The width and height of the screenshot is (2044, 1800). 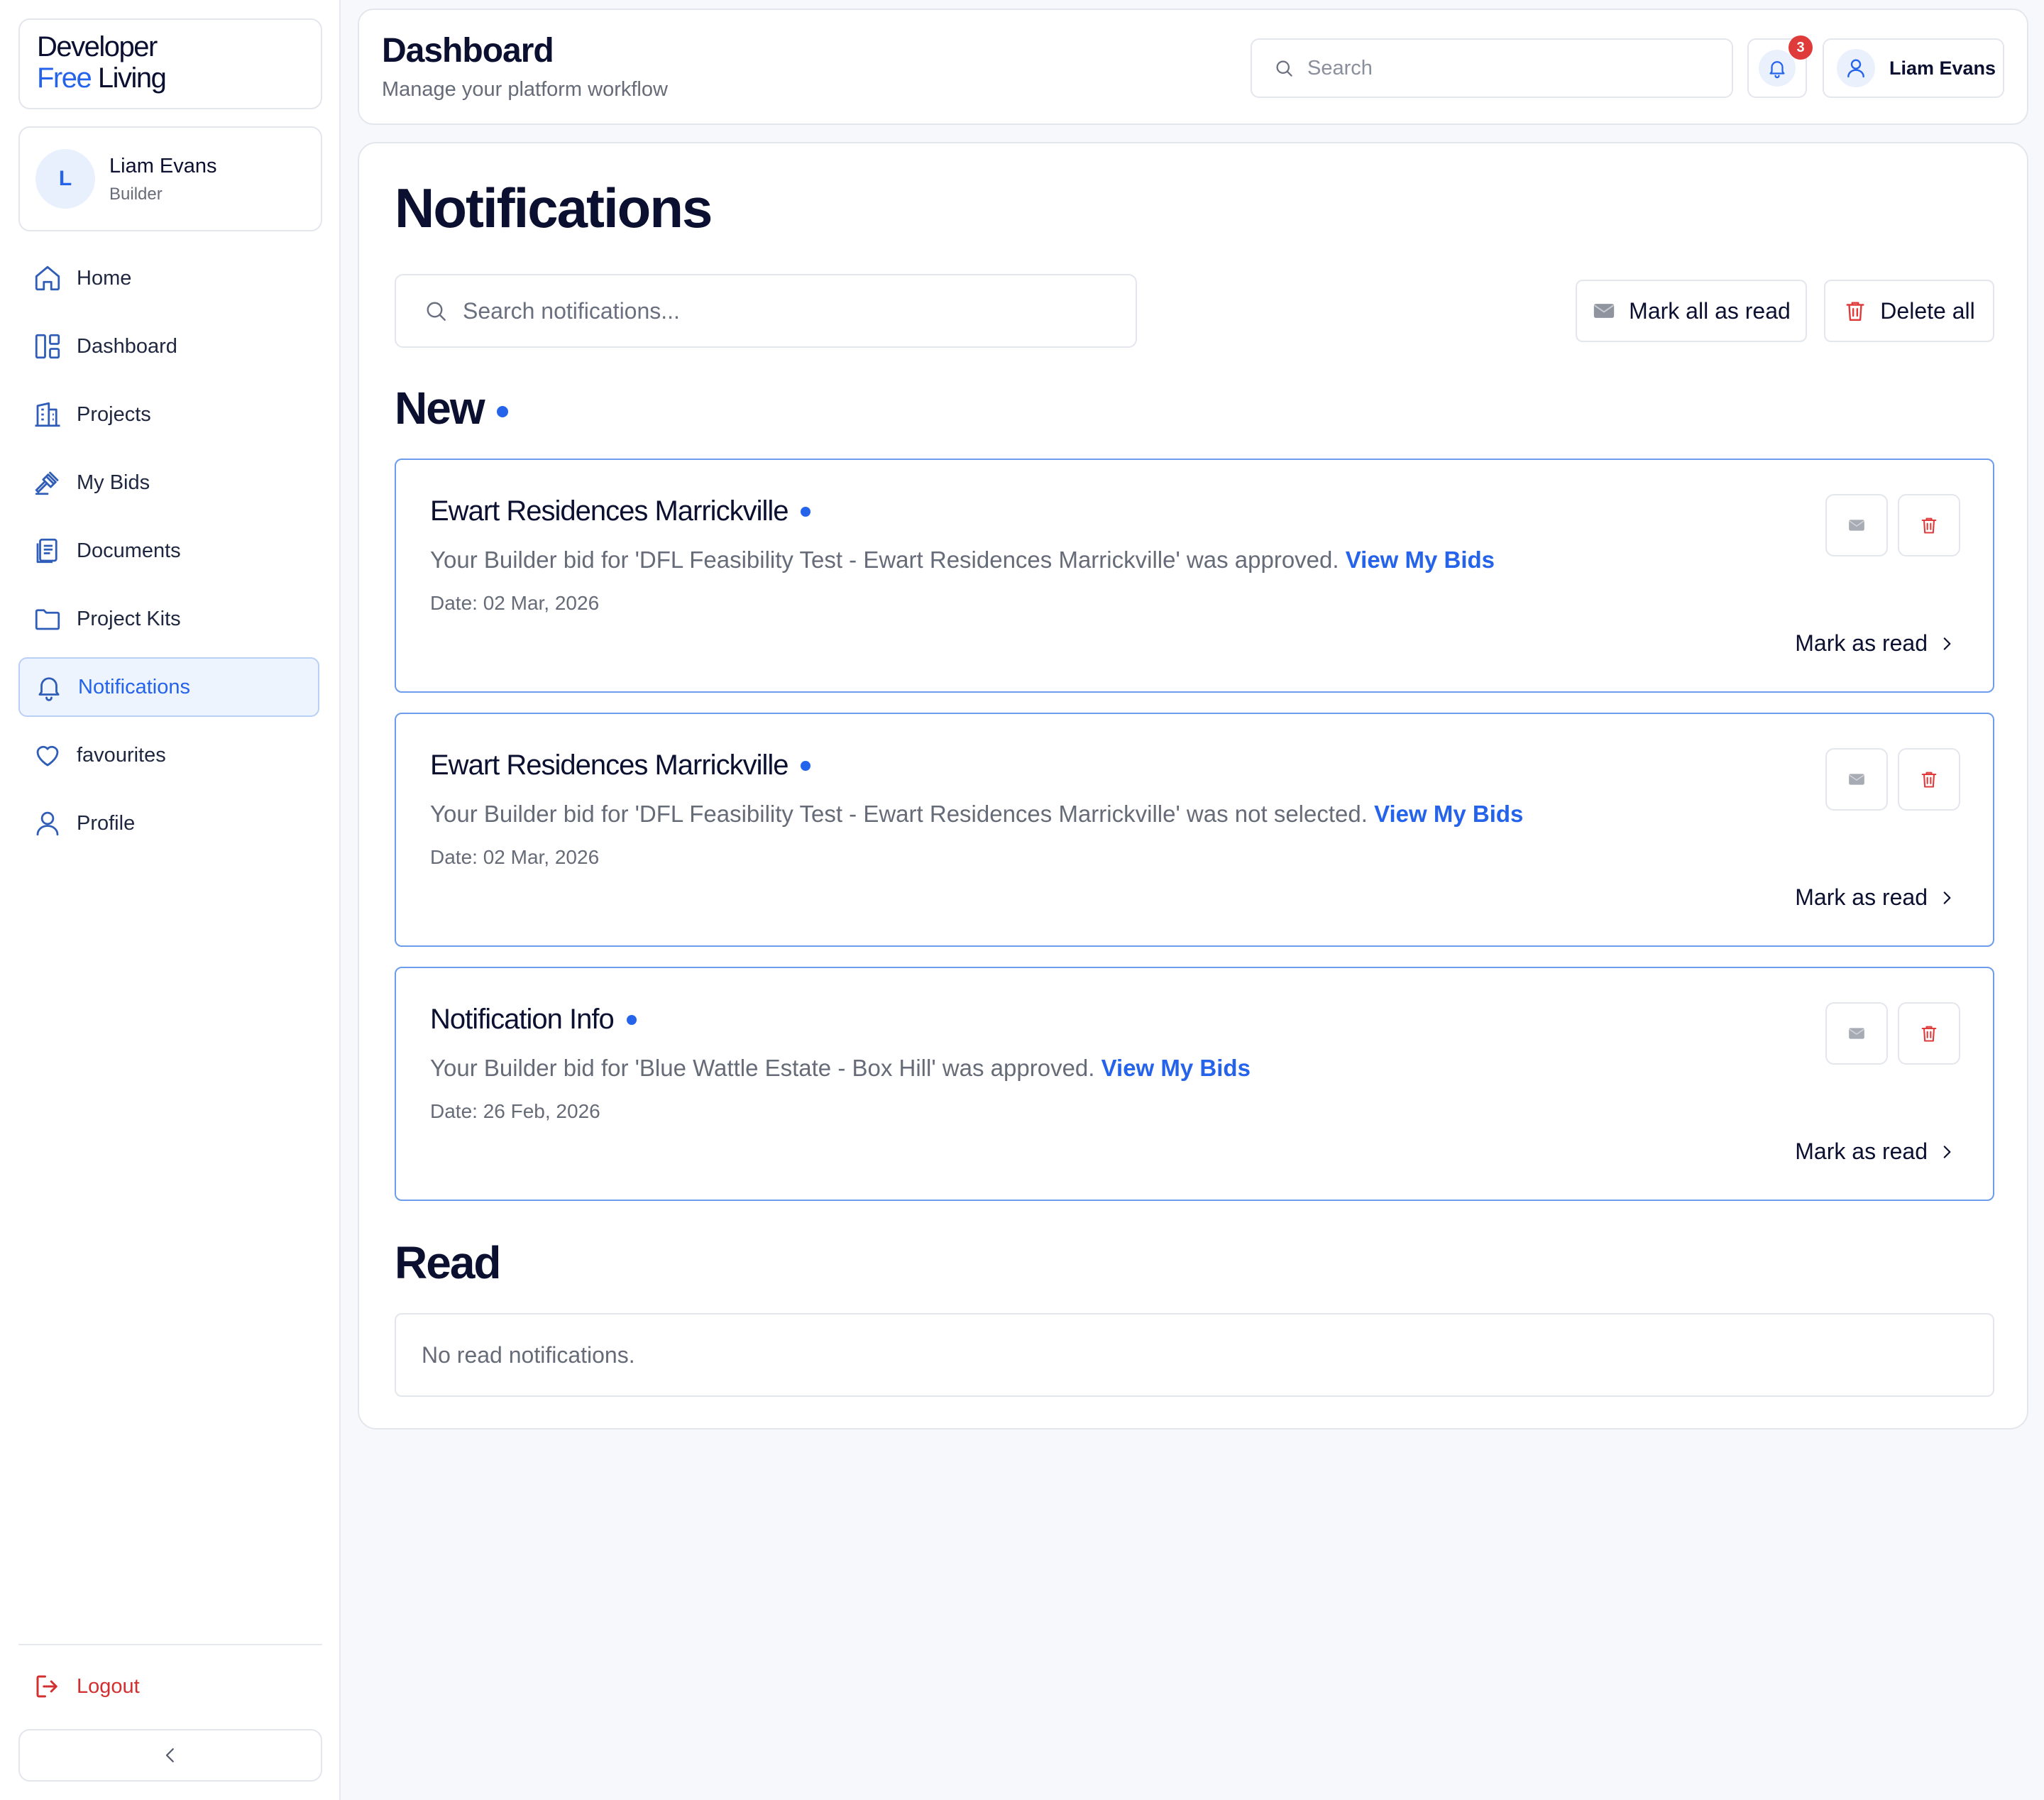 I want to click on chevron-left-icon, so click(x=169, y=1755).